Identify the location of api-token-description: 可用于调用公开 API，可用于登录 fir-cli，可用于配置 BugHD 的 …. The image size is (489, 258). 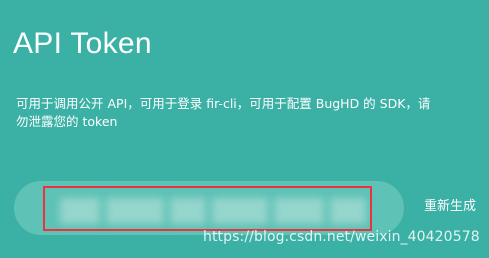
(223, 112).